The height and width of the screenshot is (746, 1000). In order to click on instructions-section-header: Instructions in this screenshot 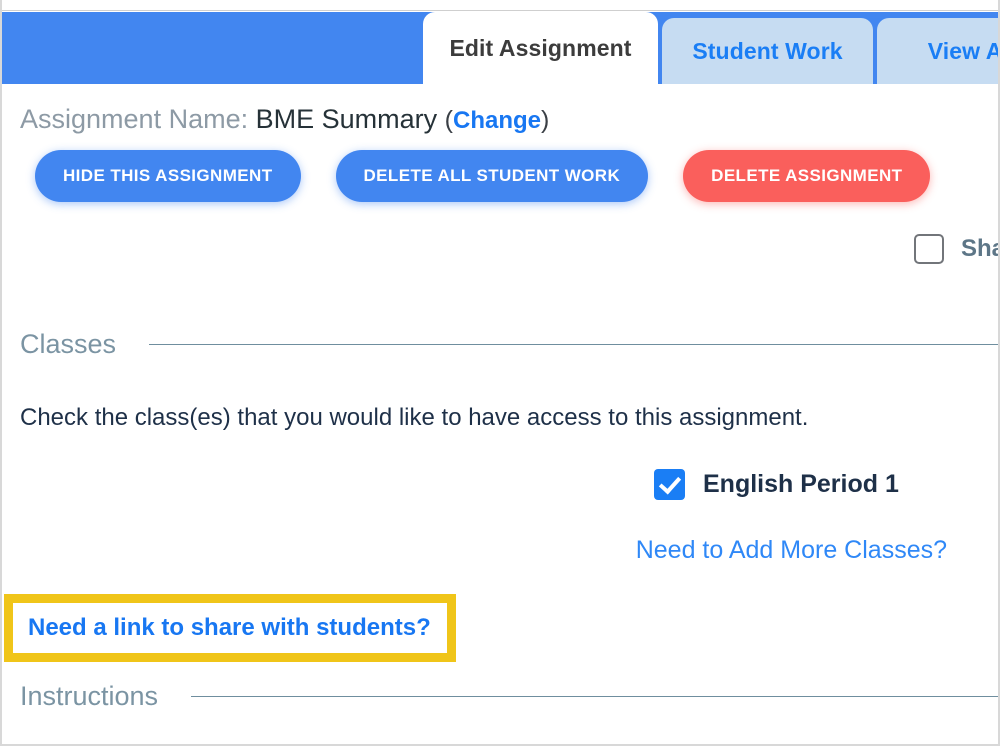, I will do `click(509, 696)`.